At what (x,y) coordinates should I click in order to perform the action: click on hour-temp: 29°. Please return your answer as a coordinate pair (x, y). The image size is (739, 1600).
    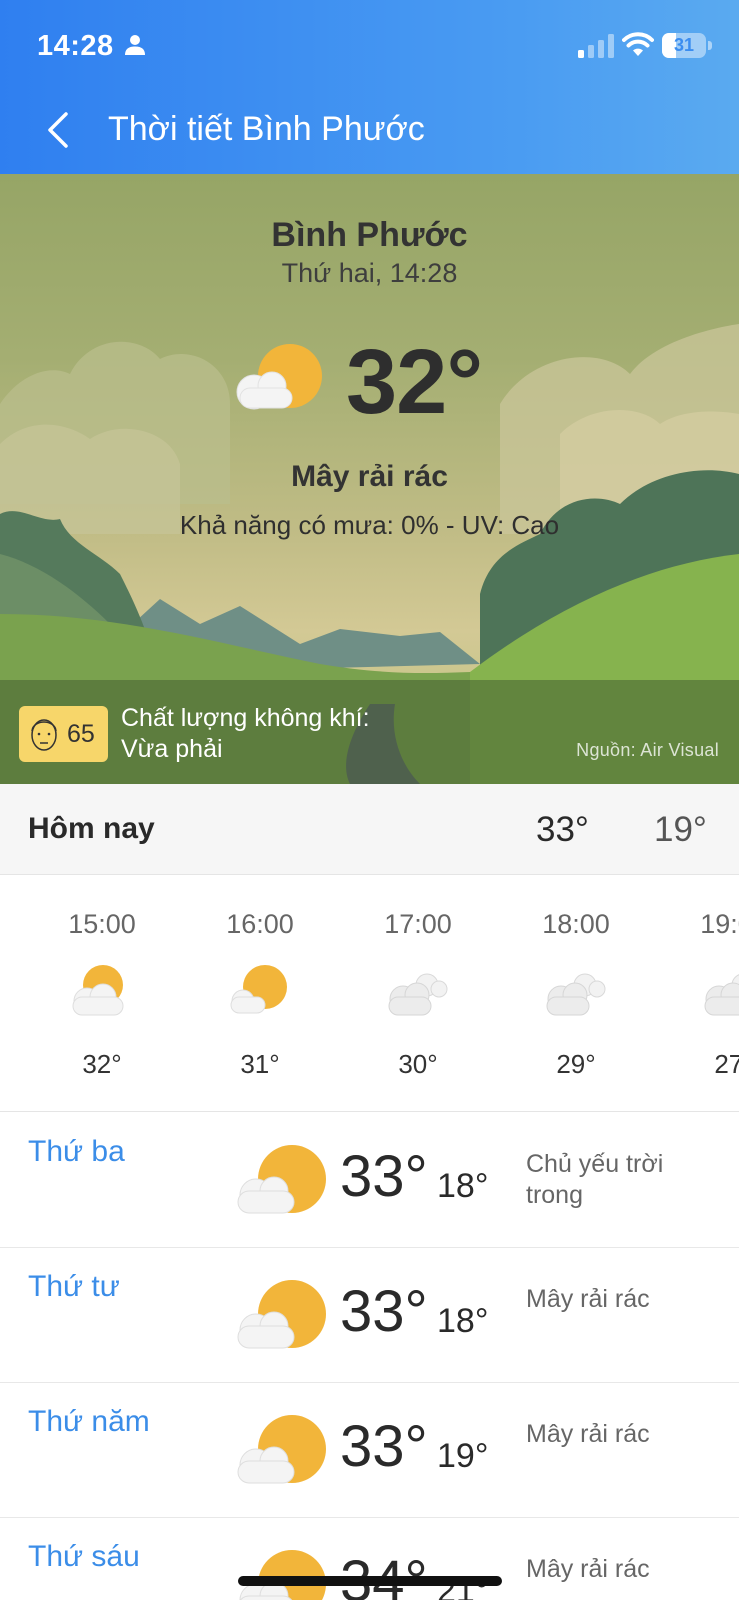
    Looking at the image, I should click on (576, 1064).